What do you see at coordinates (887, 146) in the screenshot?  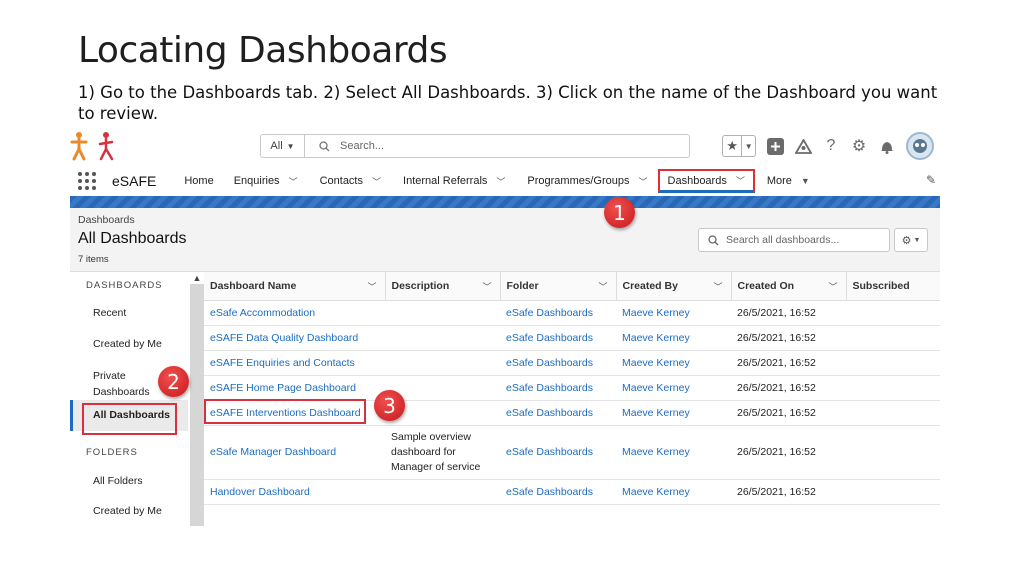 I see `bell-icon` at bounding box center [887, 146].